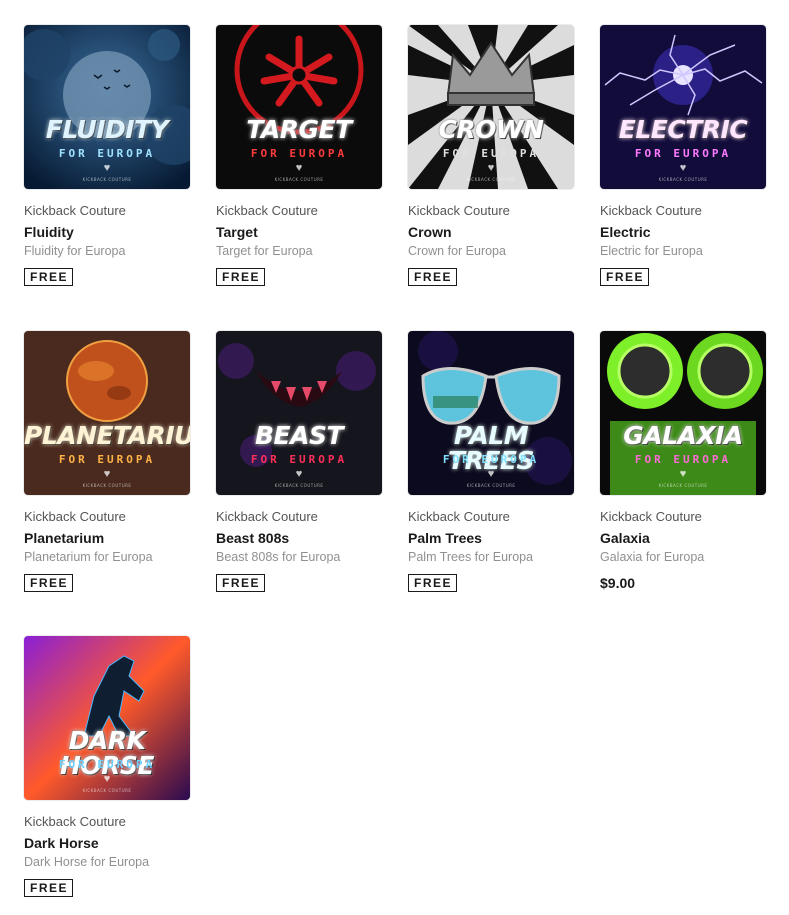 The height and width of the screenshot is (915, 789). I want to click on product-name: Electric, so click(683, 232).